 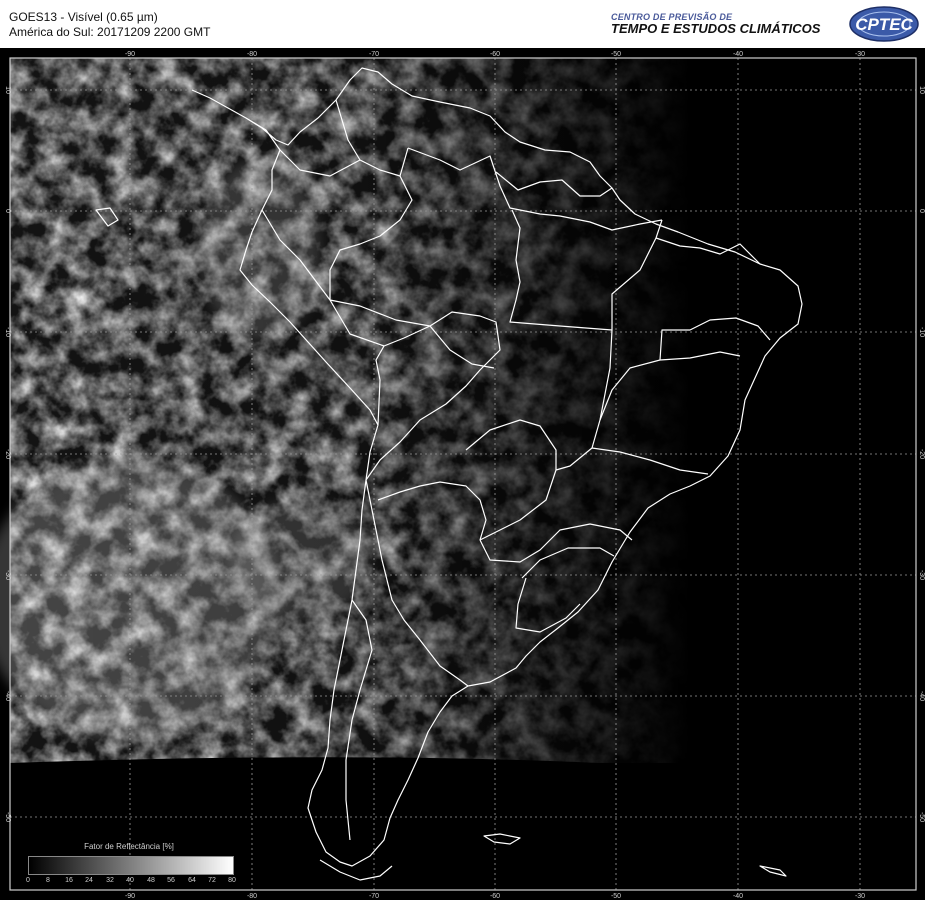 What do you see at coordinates (212, 880) in the screenshot?
I see `colorbar-tick: 72` at bounding box center [212, 880].